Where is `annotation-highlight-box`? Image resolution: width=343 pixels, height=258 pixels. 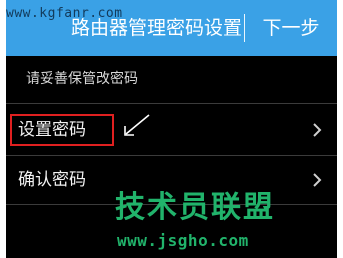 annotation-highlight-box is located at coordinates (62, 130).